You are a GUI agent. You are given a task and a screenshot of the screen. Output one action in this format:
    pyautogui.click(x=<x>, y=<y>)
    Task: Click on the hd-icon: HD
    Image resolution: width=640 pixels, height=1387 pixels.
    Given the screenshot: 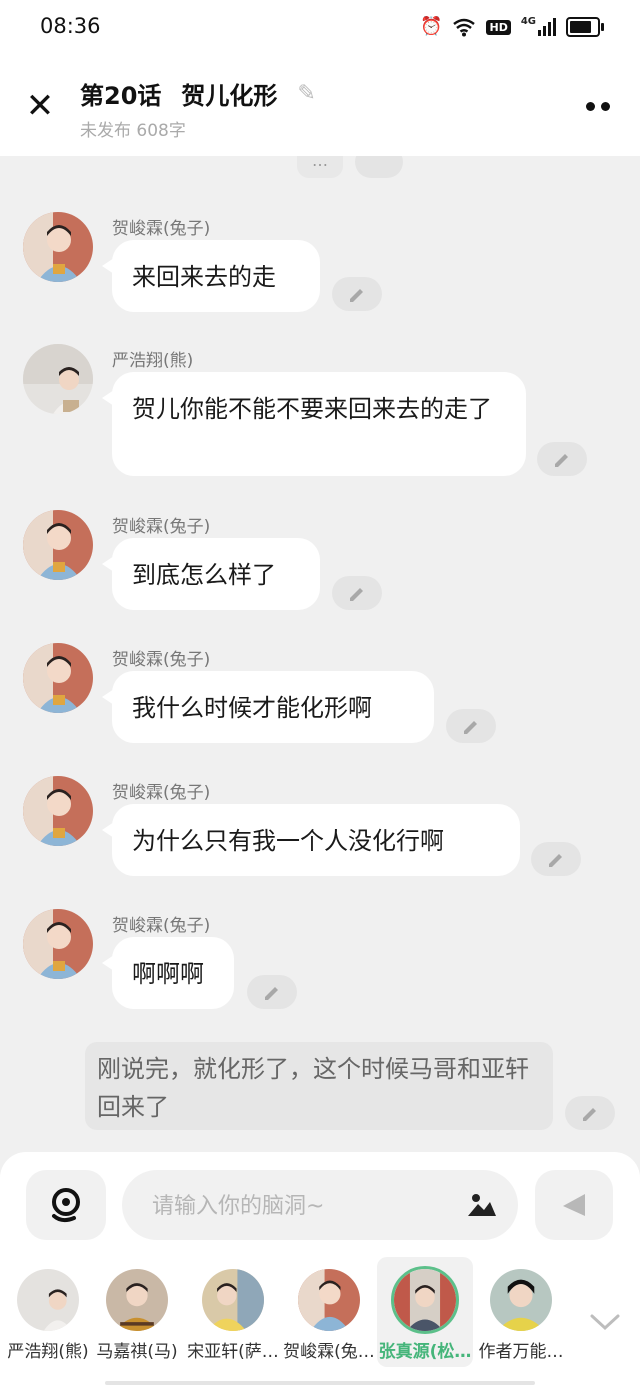 What is the action you would take?
    pyautogui.click(x=498, y=27)
    